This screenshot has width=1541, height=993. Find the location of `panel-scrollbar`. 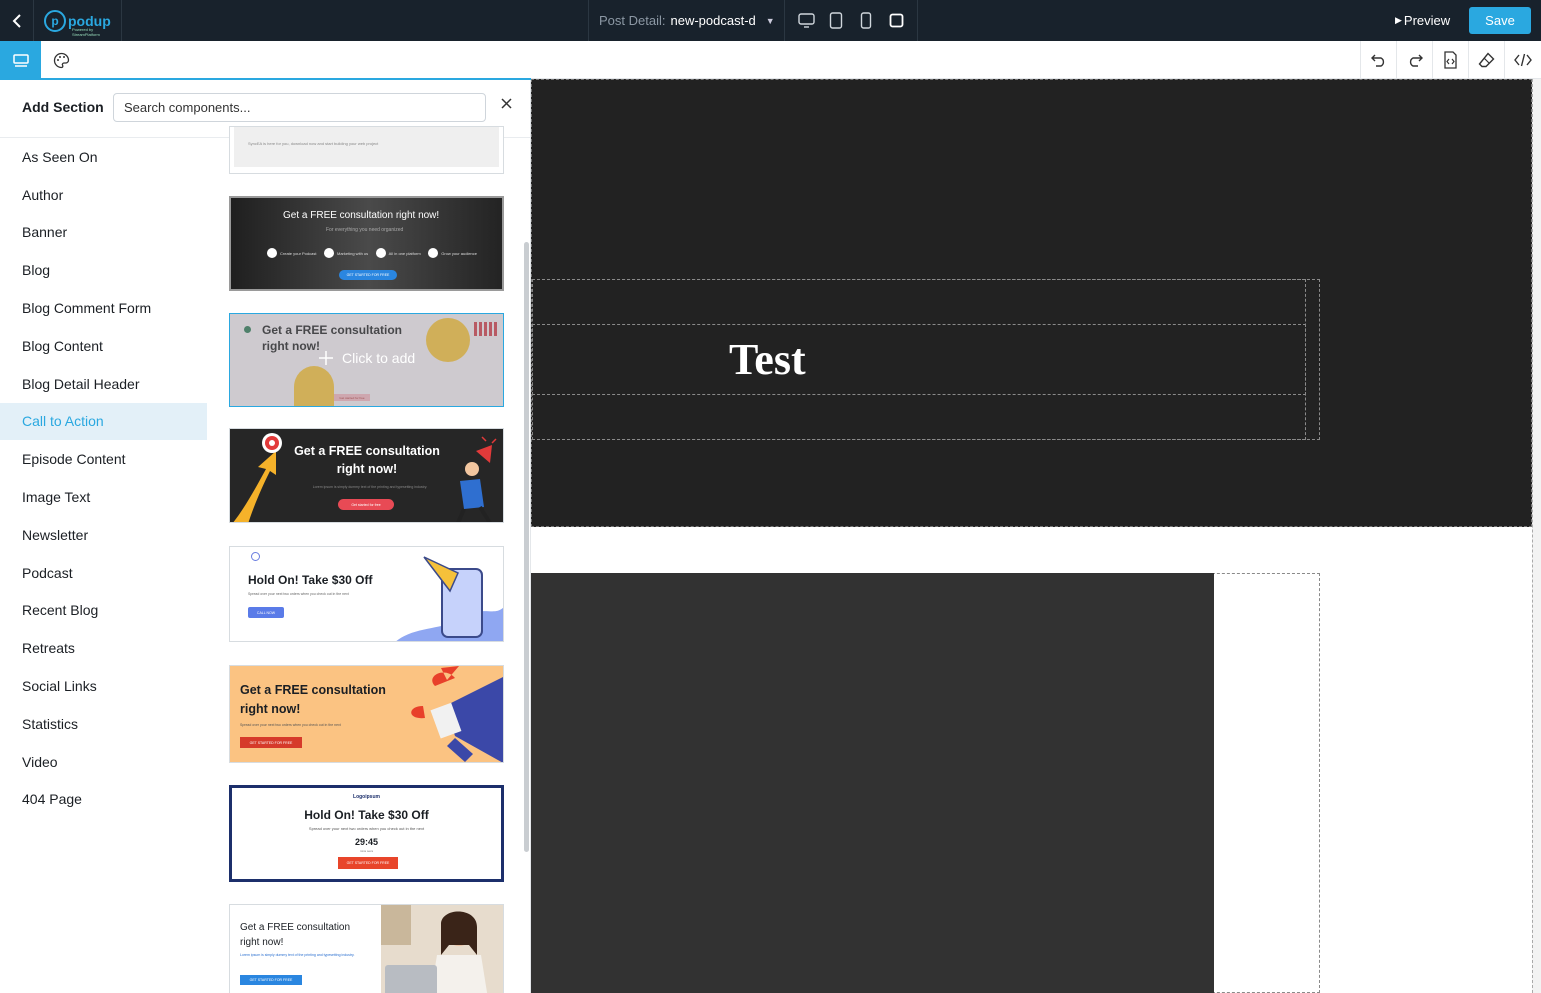

panel-scrollbar is located at coordinates (526, 547).